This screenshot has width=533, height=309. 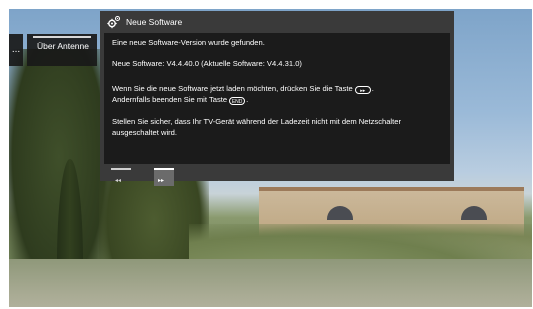 I want to click on menu-item-highlight-bar, so click(x=62, y=37).